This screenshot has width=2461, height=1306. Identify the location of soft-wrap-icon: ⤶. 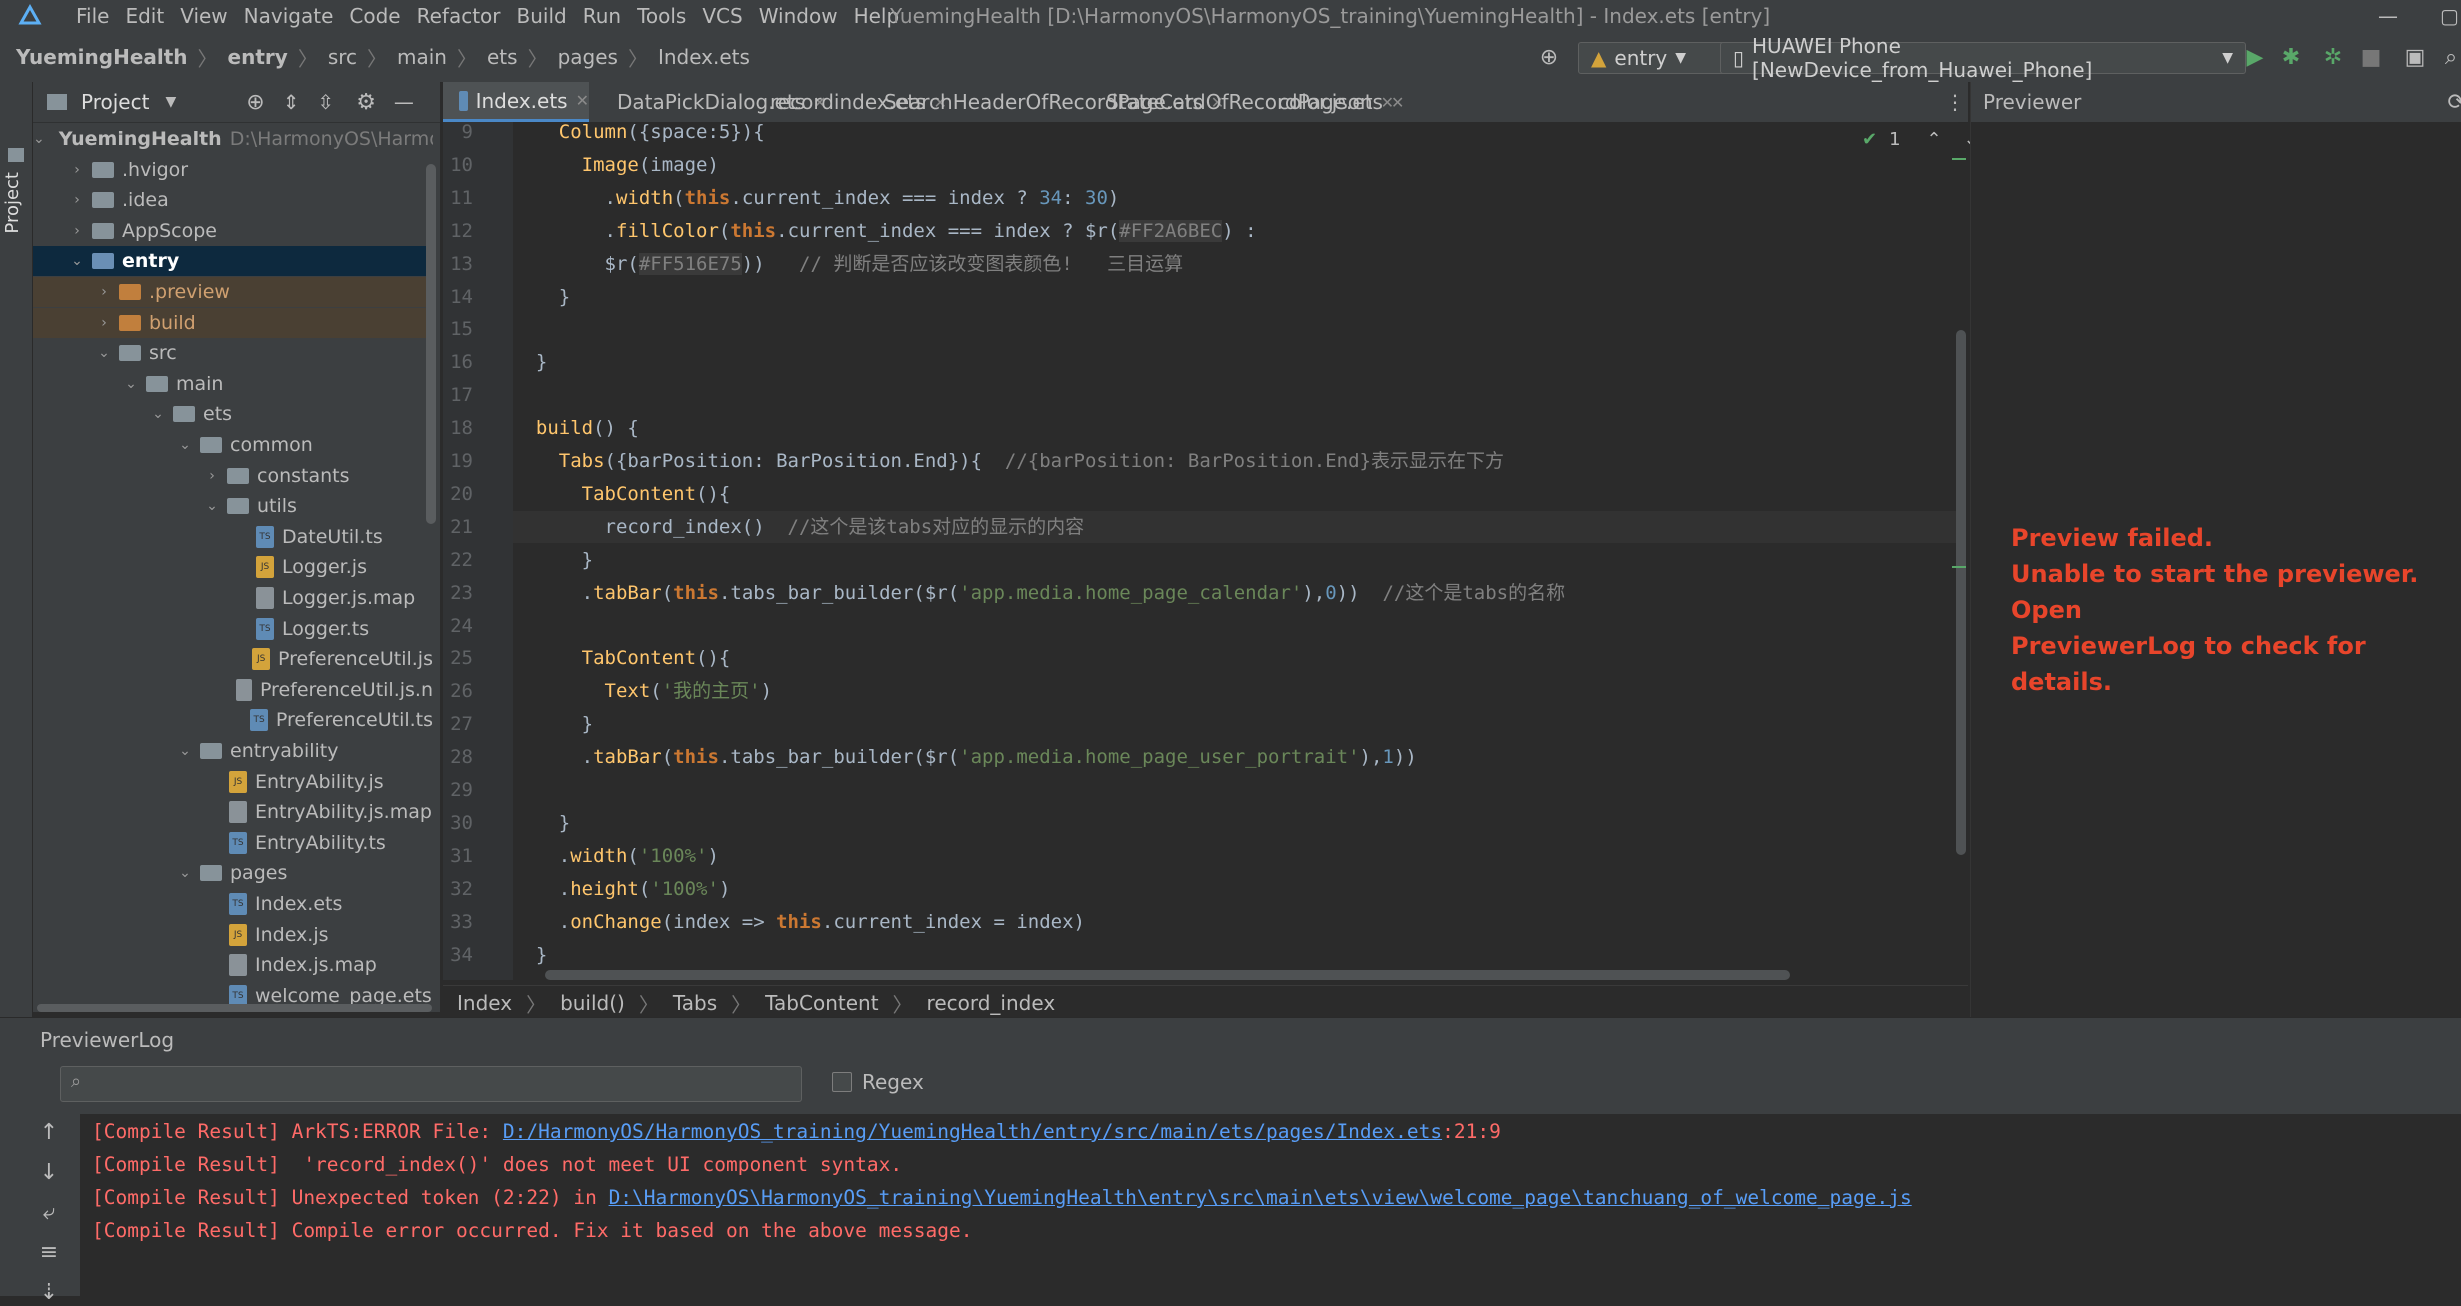
(49, 1212).